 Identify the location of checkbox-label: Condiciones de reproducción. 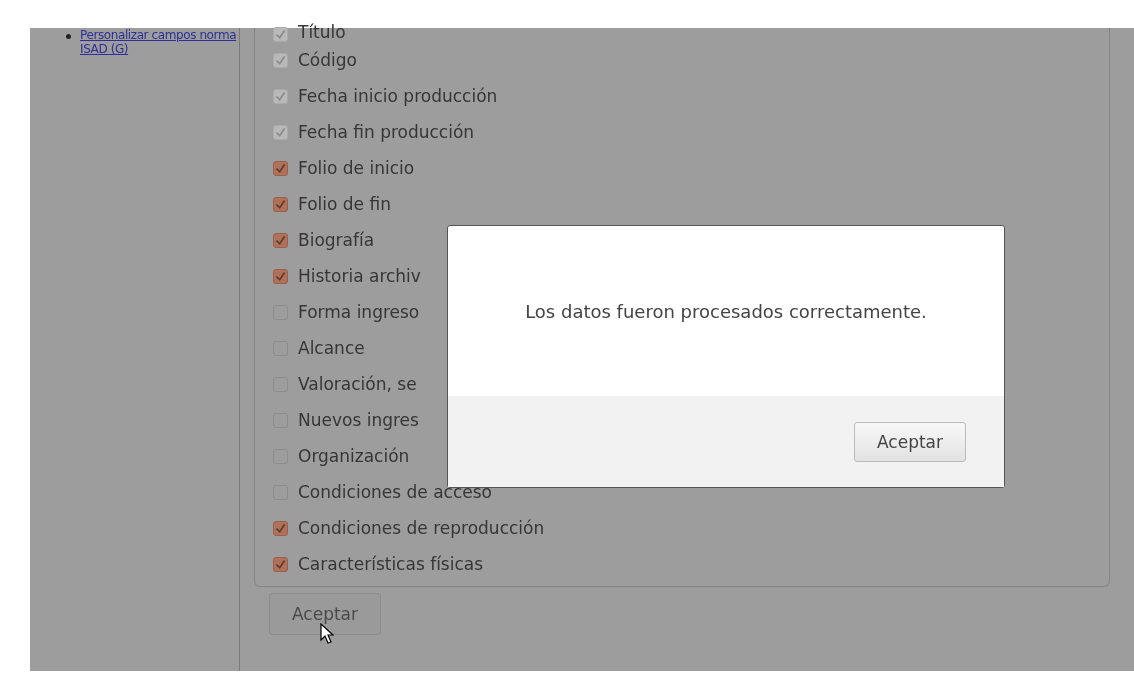
(421, 528).